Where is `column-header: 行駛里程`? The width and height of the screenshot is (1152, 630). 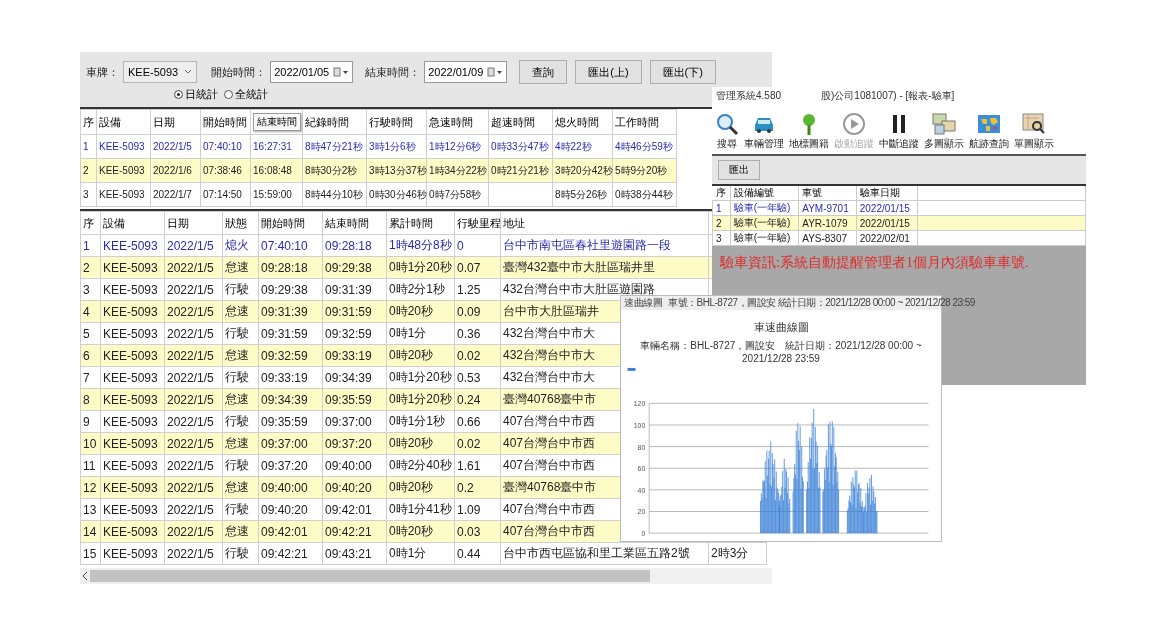 column-header: 行駛里程 is located at coordinates (477, 223).